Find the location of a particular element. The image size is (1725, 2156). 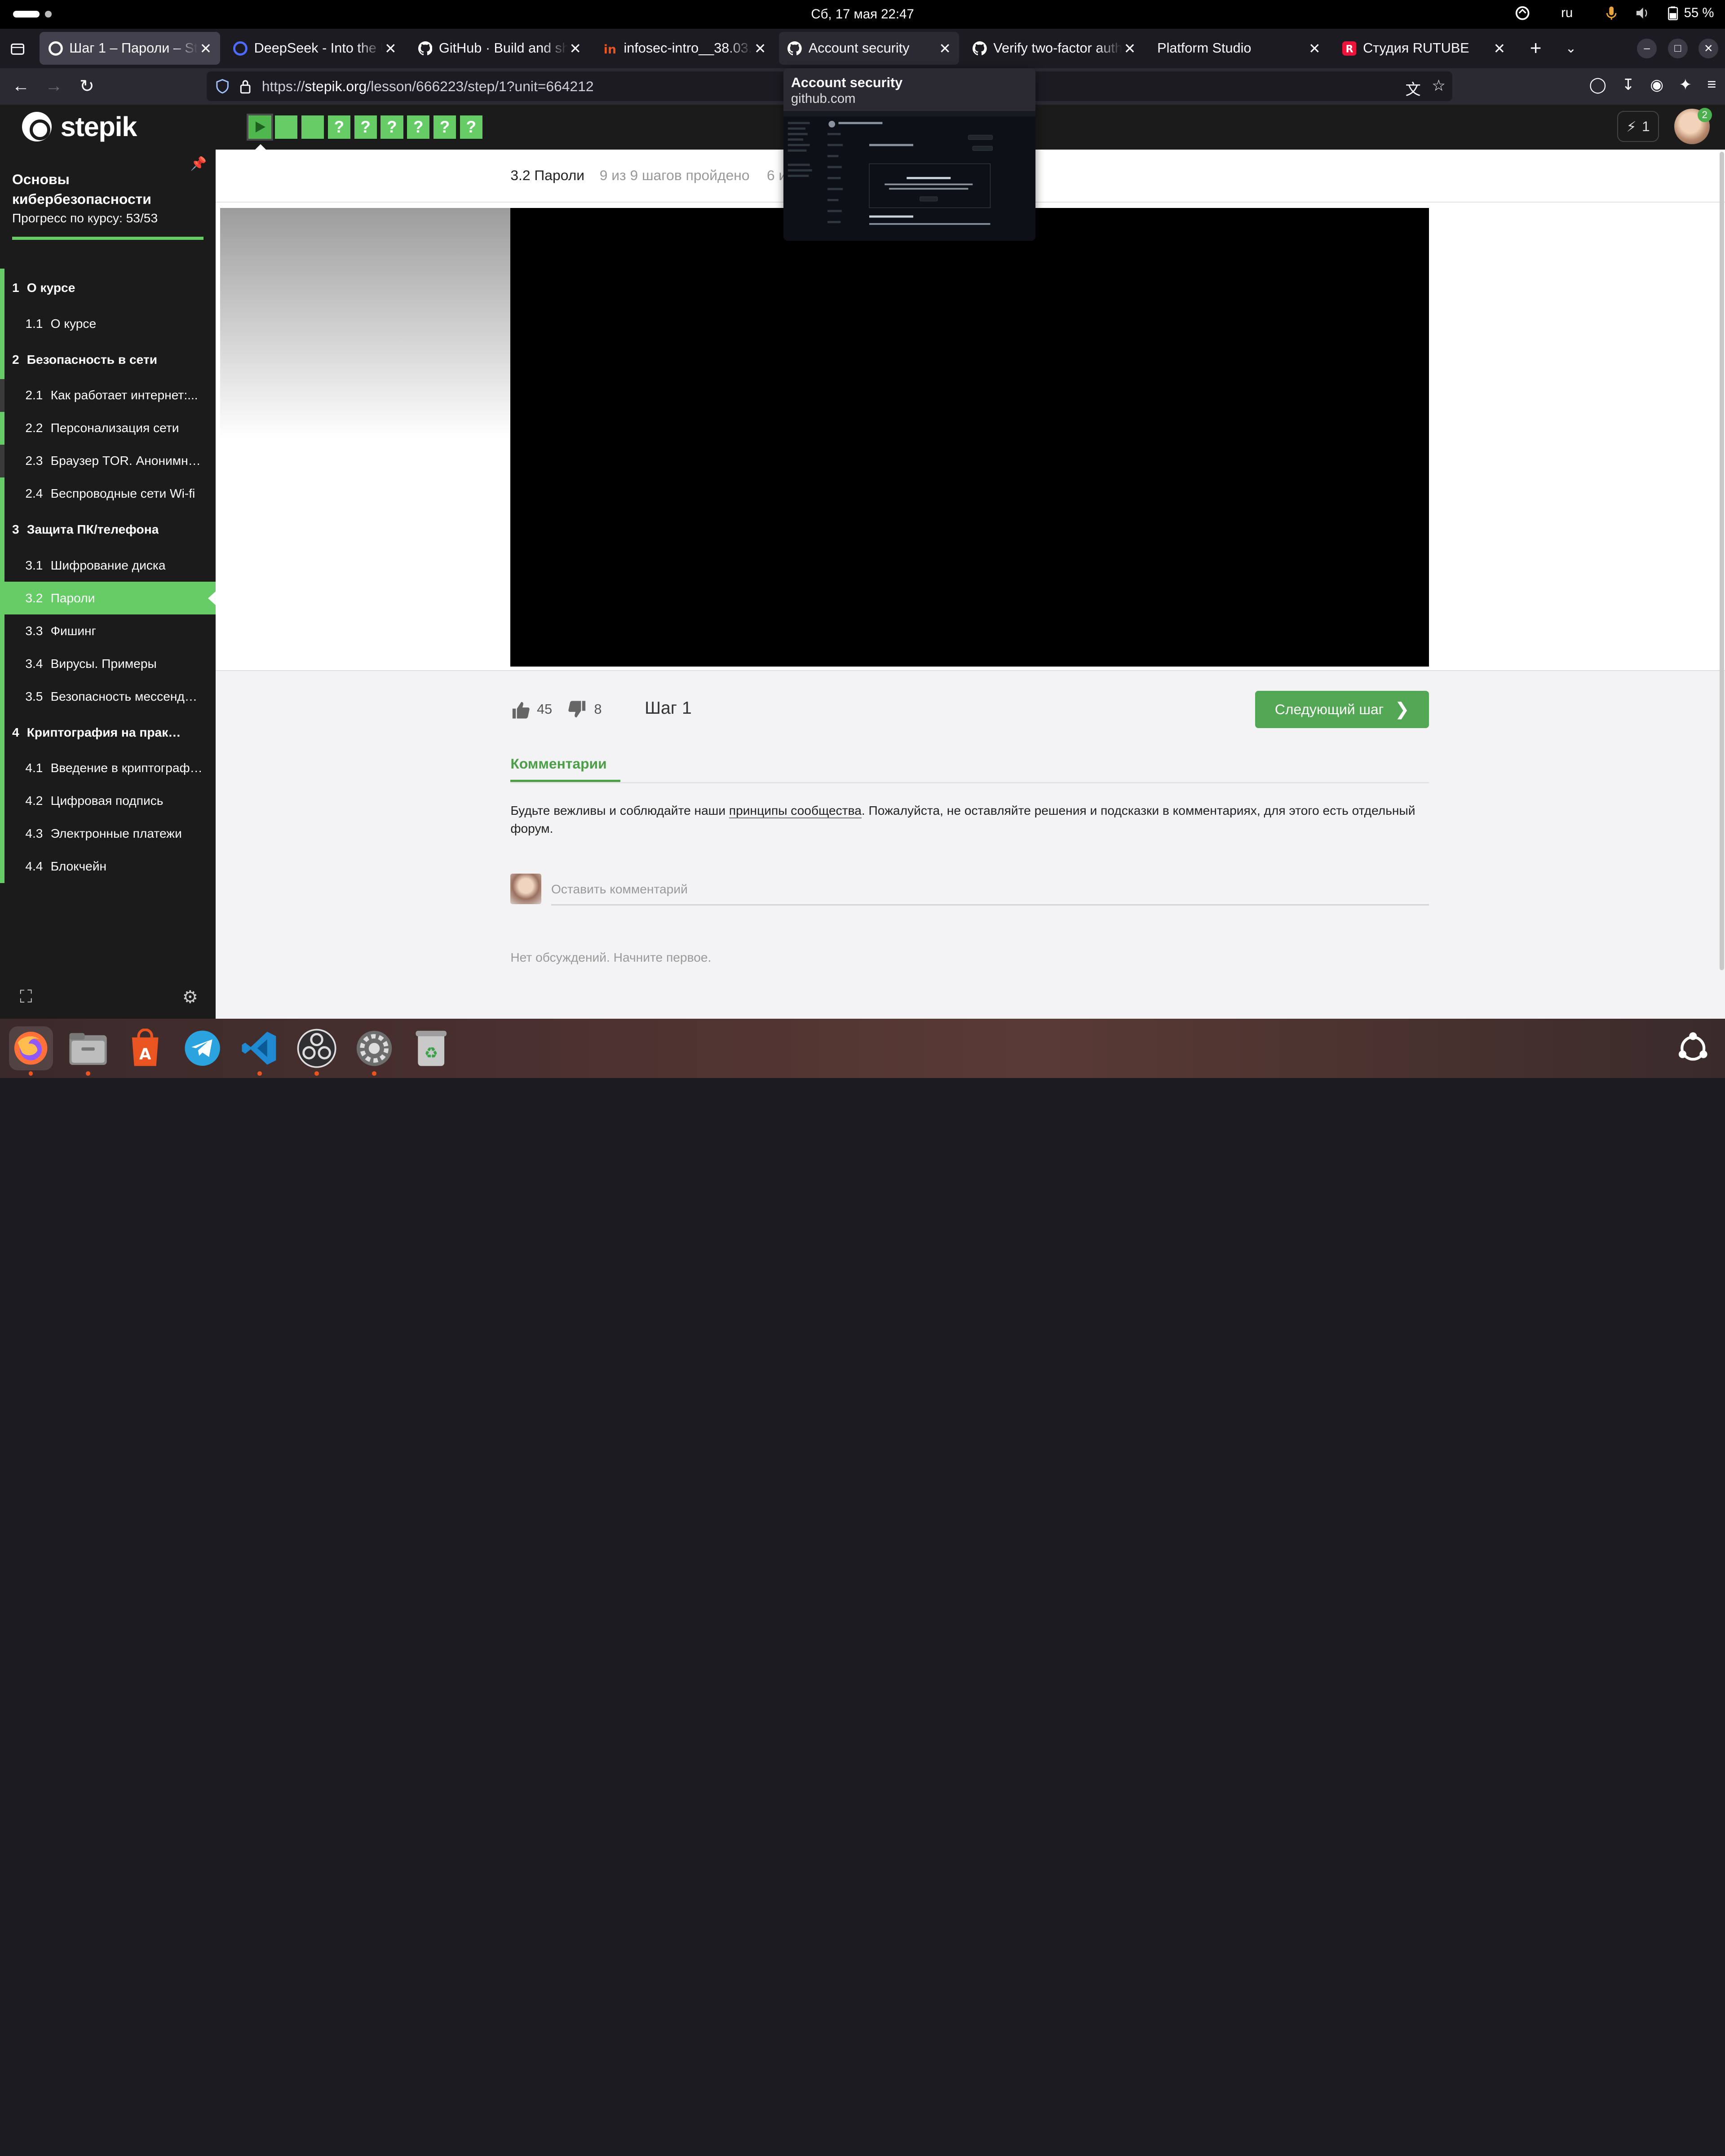

video-player is located at coordinates (969, 437).